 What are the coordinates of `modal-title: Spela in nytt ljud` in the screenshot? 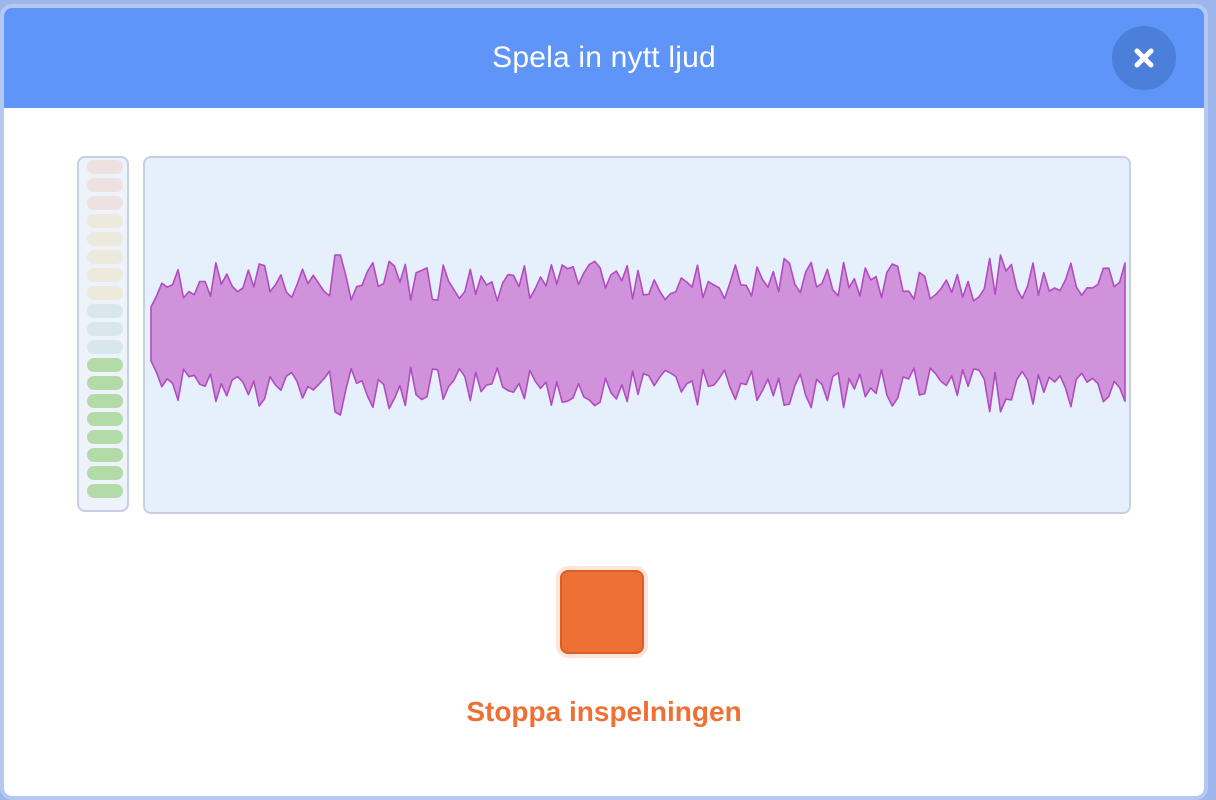 It's located at (604, 57).